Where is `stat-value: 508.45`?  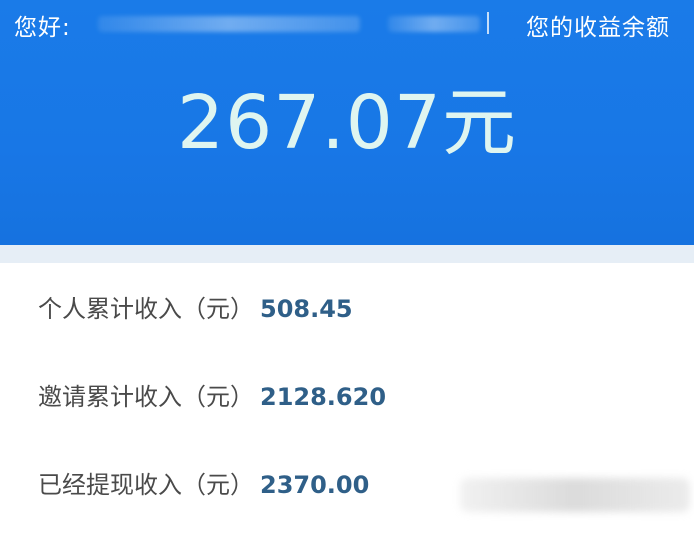
stat-value: 508.45 is located at coordinates (306, 309).